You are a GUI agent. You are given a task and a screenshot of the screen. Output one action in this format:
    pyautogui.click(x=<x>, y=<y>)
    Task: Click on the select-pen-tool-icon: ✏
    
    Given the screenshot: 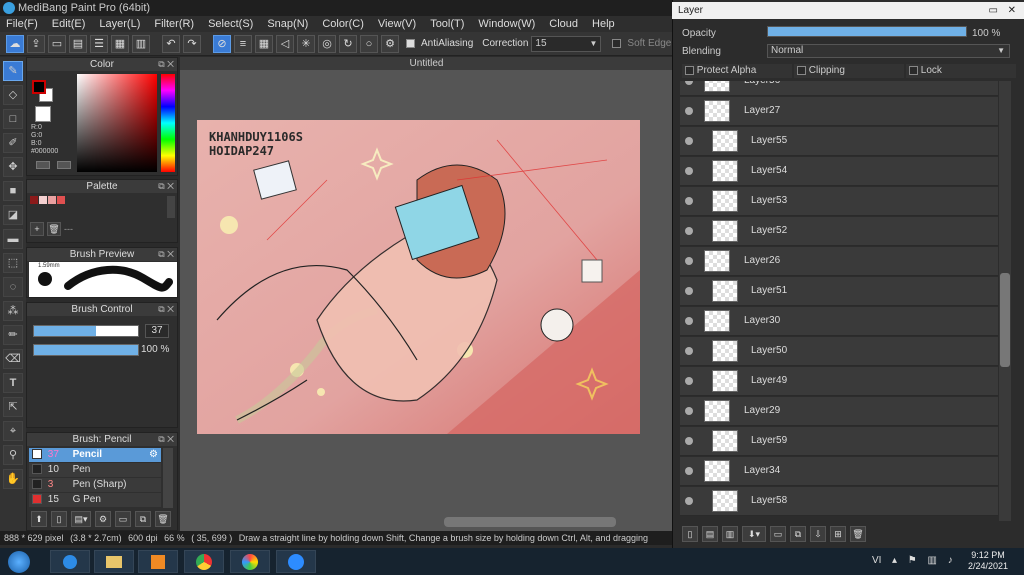 What is the action you would take?
    pyautogui.click(x=13, y=335)
    